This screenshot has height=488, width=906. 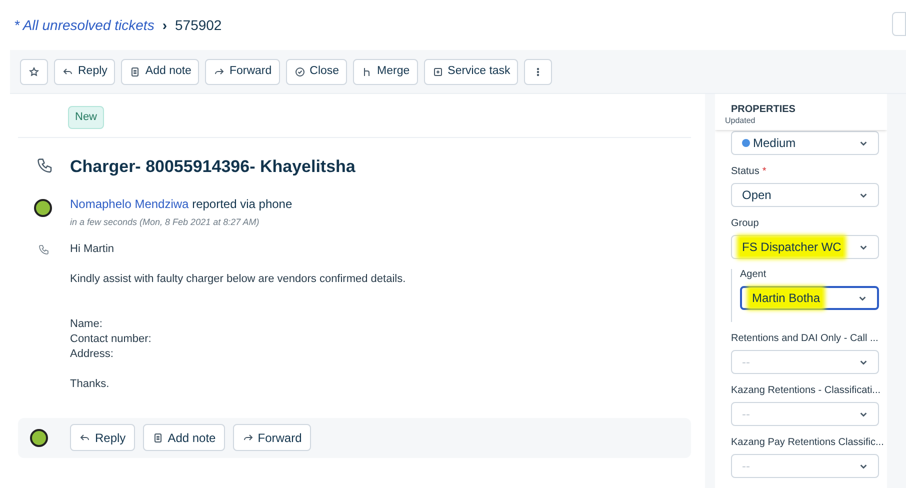 I want to click on more-button, so click(x=538, y=71).